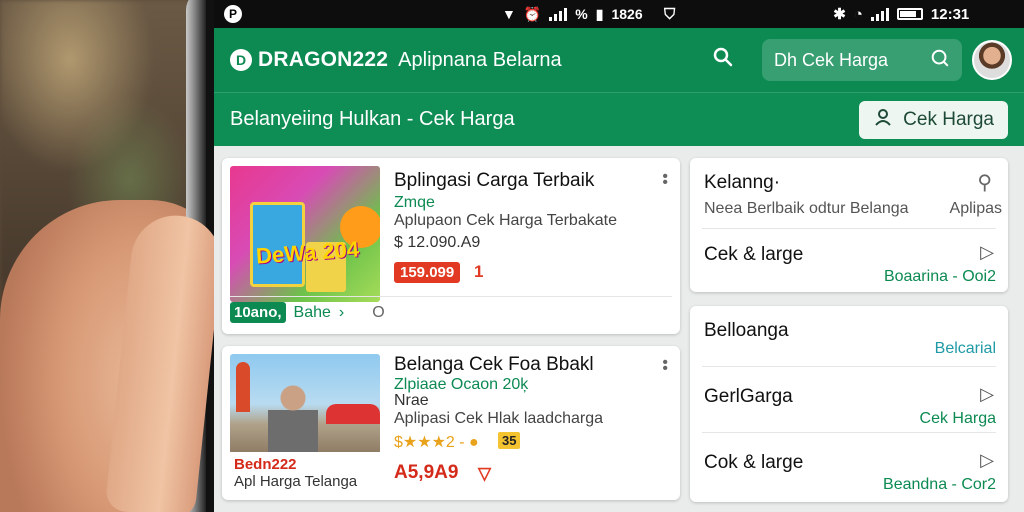 The width and height of the screenshot is (1024, 512). What do you see at coordinates (746, 330) in the screenshot?
I see `side-title: Belloanga` at bounding box center [746, 330].